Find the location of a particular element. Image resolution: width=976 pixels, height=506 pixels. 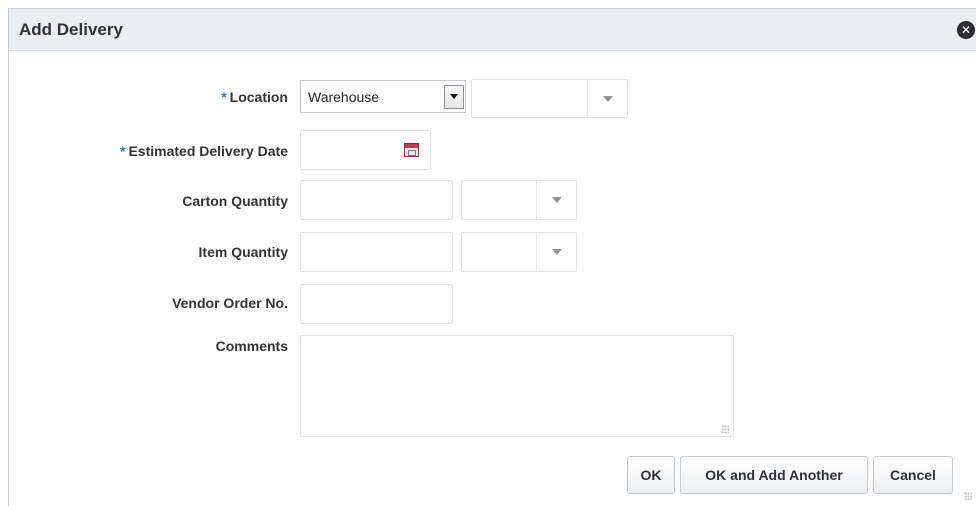

close-icon: ✕ is located at coordinates (966, 30).